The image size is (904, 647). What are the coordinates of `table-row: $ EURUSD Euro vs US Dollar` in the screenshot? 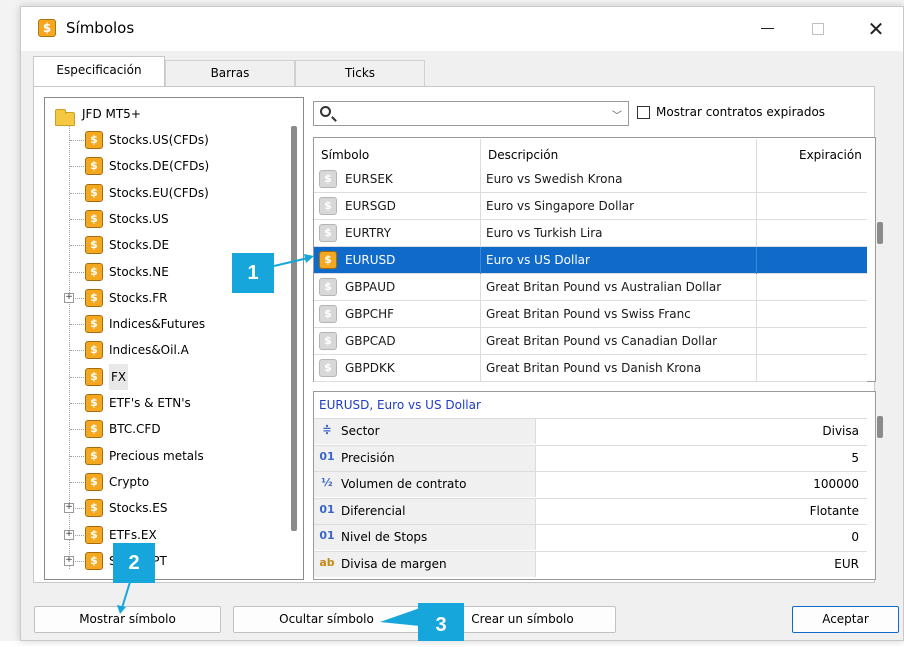 It's located at (590, 260).